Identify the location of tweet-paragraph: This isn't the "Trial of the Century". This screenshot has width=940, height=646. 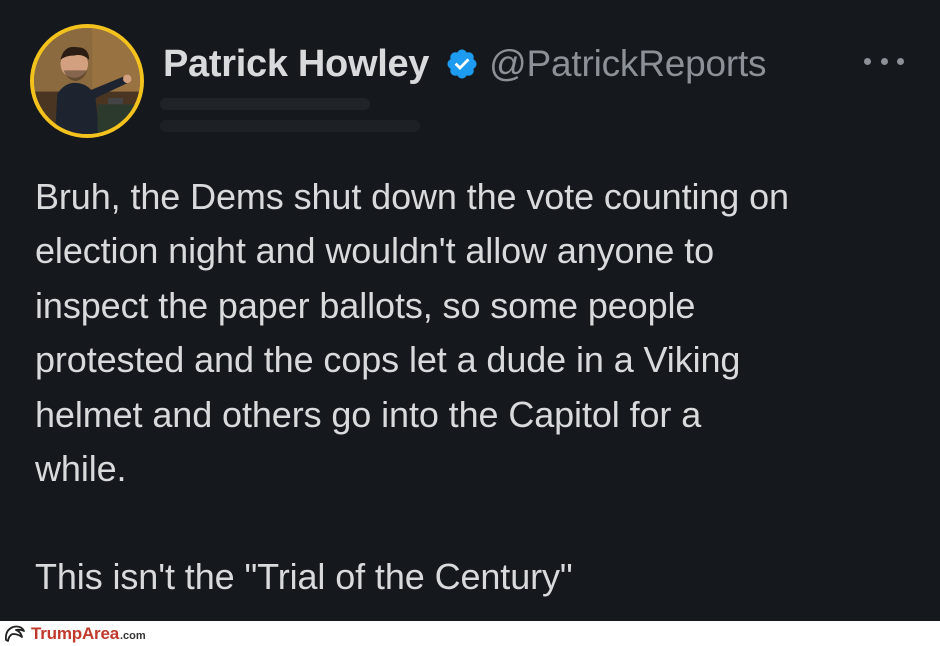
(304, 577).